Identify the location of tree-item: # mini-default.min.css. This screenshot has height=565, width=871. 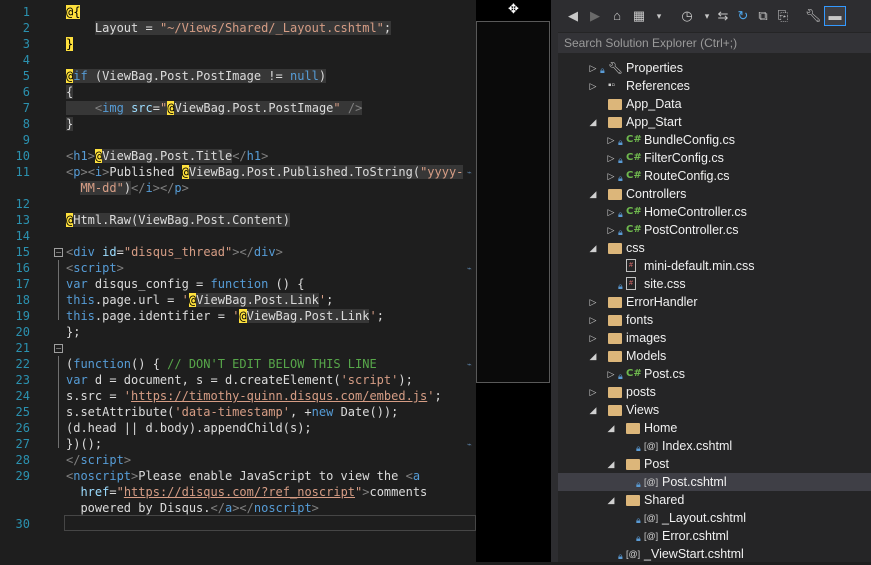
(714, 266).